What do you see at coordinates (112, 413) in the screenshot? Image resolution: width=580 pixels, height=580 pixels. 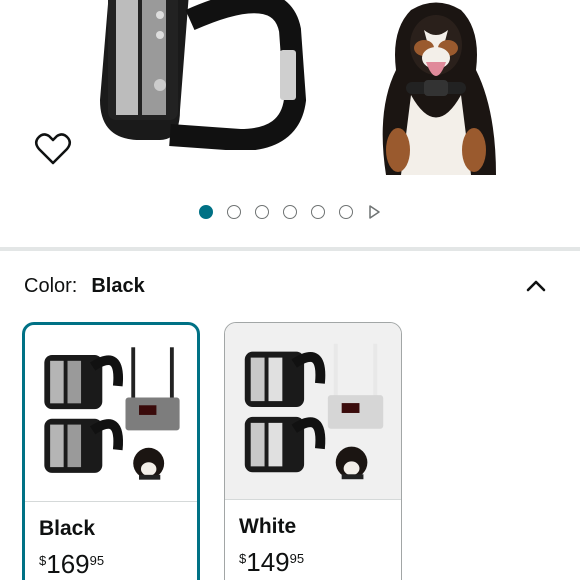 I see `swatch-image-black` at bounding box center [112, 413].